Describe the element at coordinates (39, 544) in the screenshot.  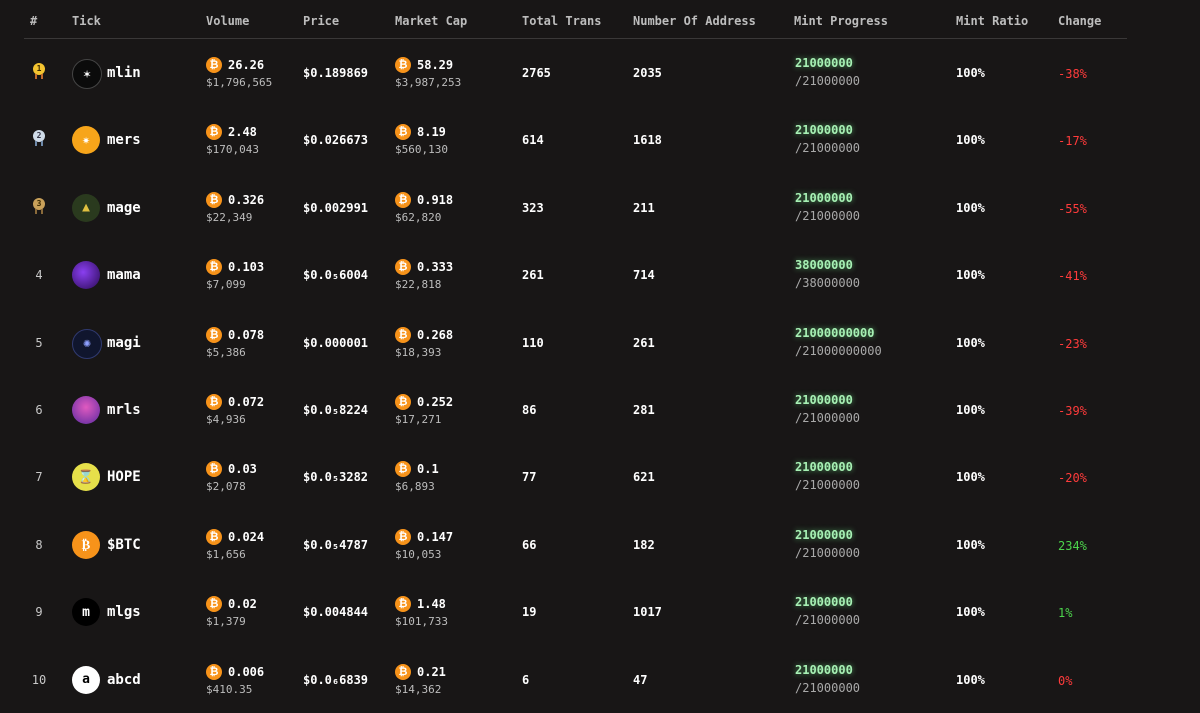
I see `rank-number: 8` at that location.